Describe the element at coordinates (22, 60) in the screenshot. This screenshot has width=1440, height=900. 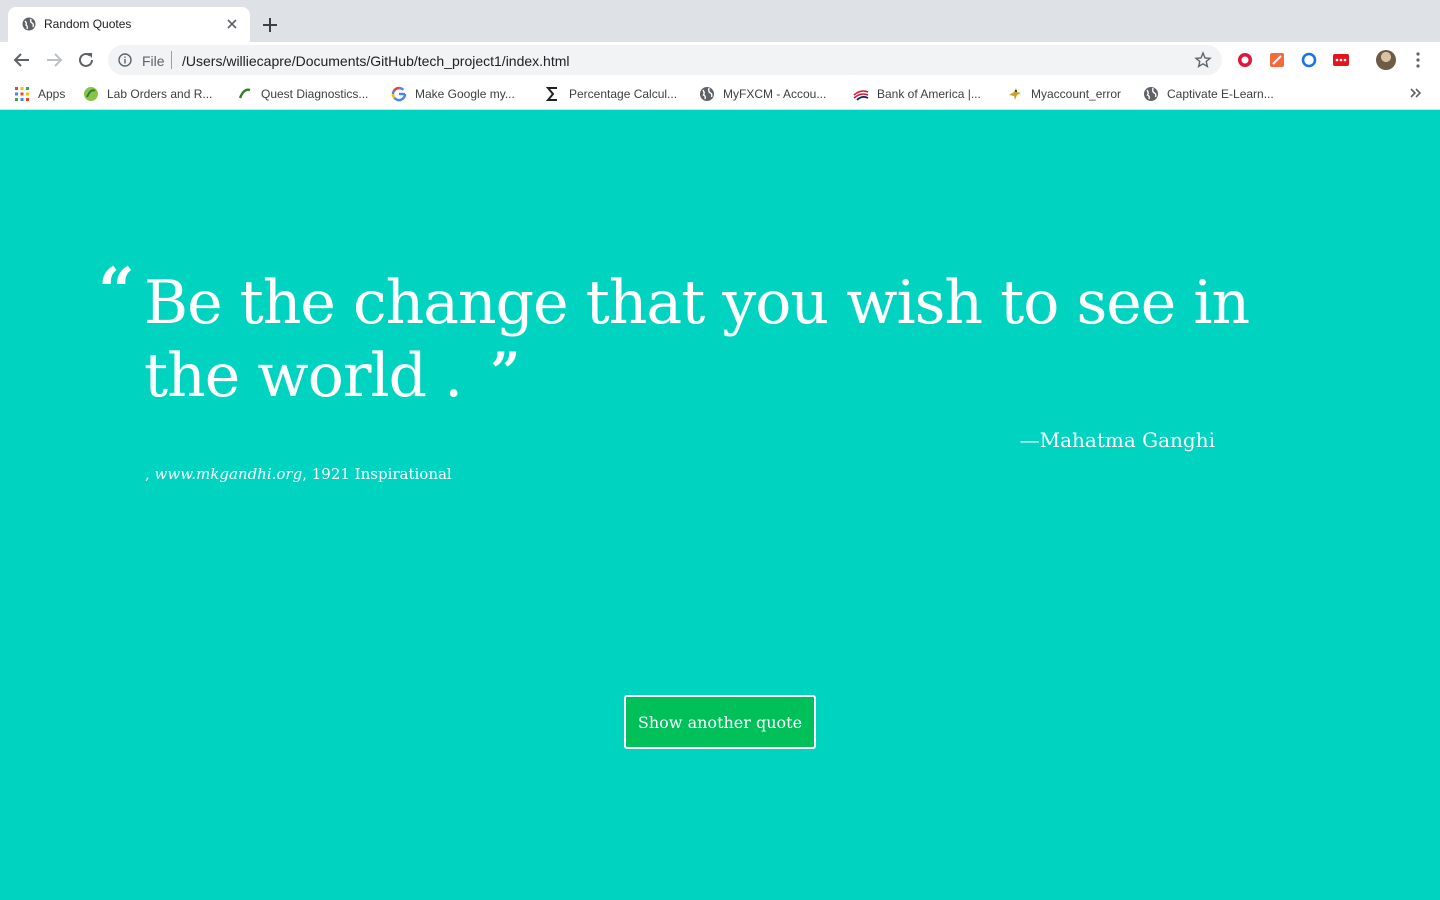
I see `back-arrow-icon` at that location.